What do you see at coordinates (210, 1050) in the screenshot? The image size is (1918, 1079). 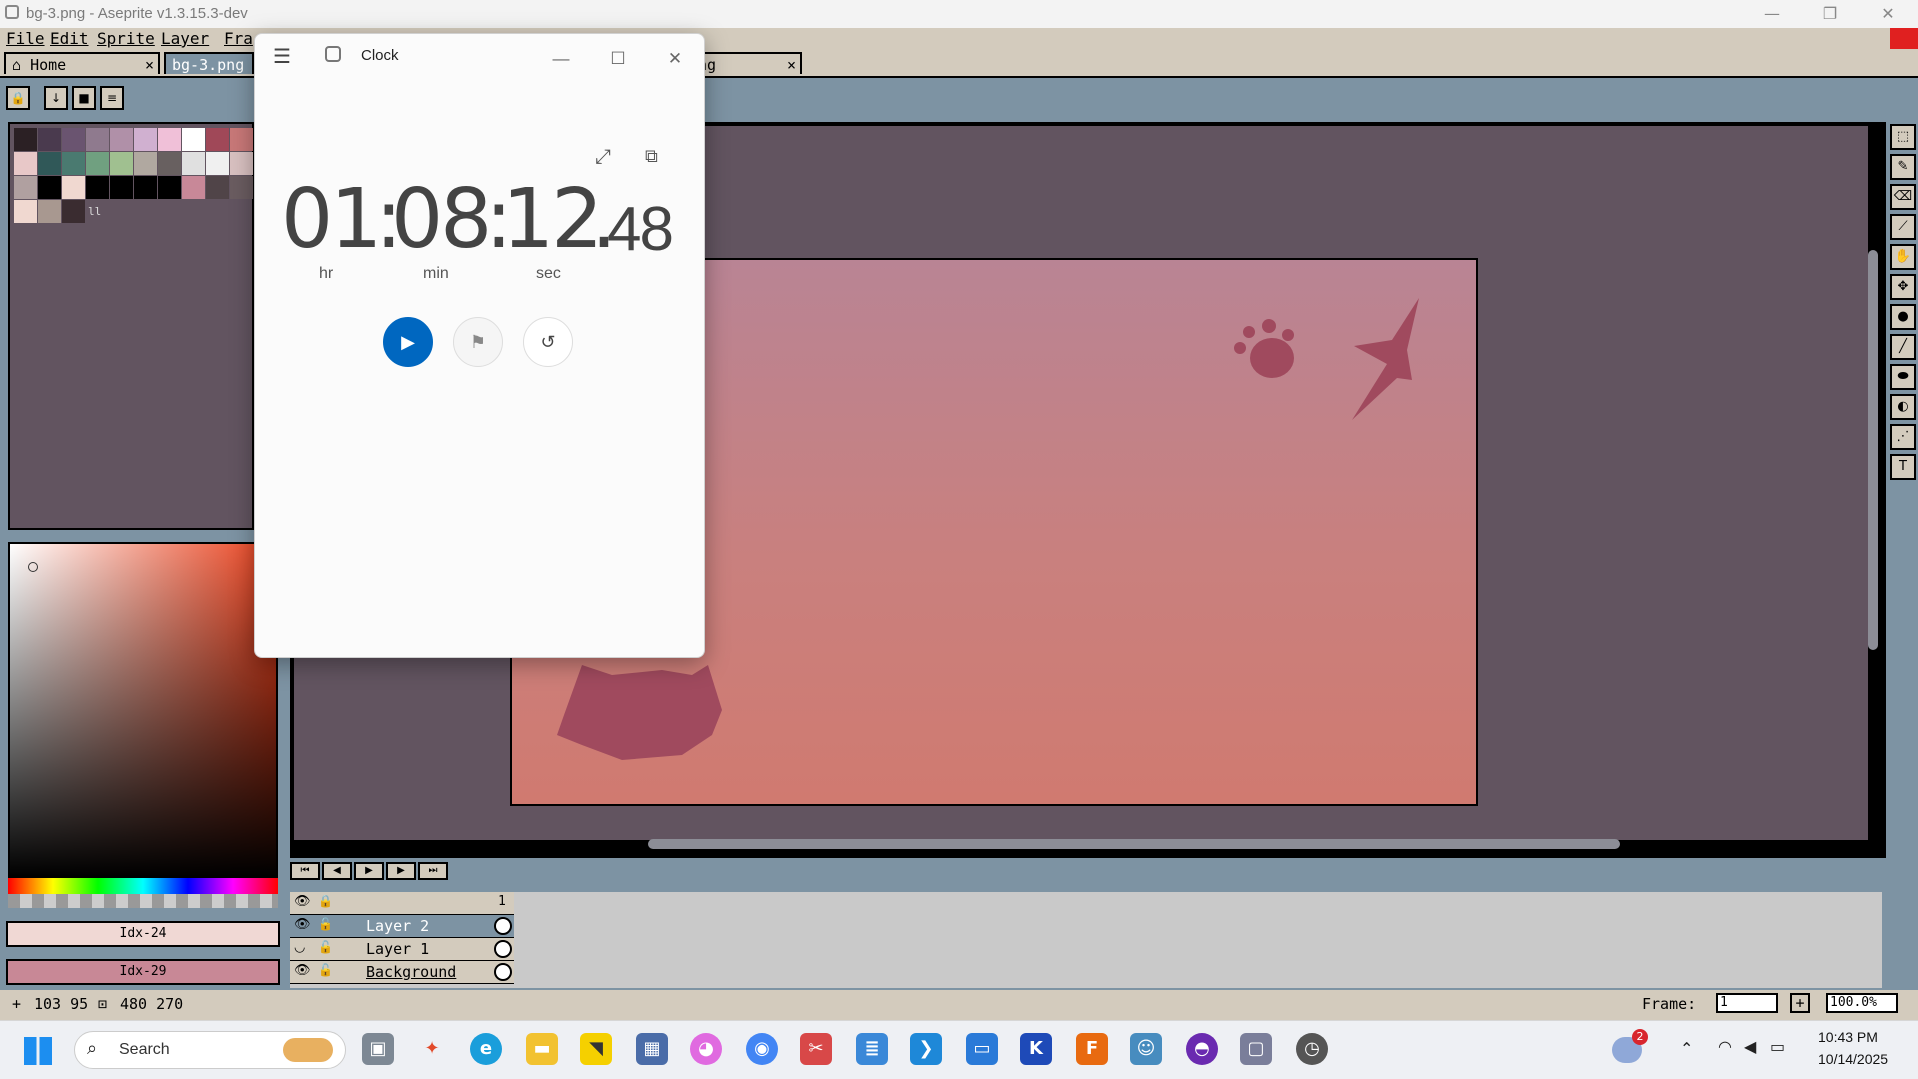 I see `search-box: ⌕ Search` at bounding box center [210, 1050].